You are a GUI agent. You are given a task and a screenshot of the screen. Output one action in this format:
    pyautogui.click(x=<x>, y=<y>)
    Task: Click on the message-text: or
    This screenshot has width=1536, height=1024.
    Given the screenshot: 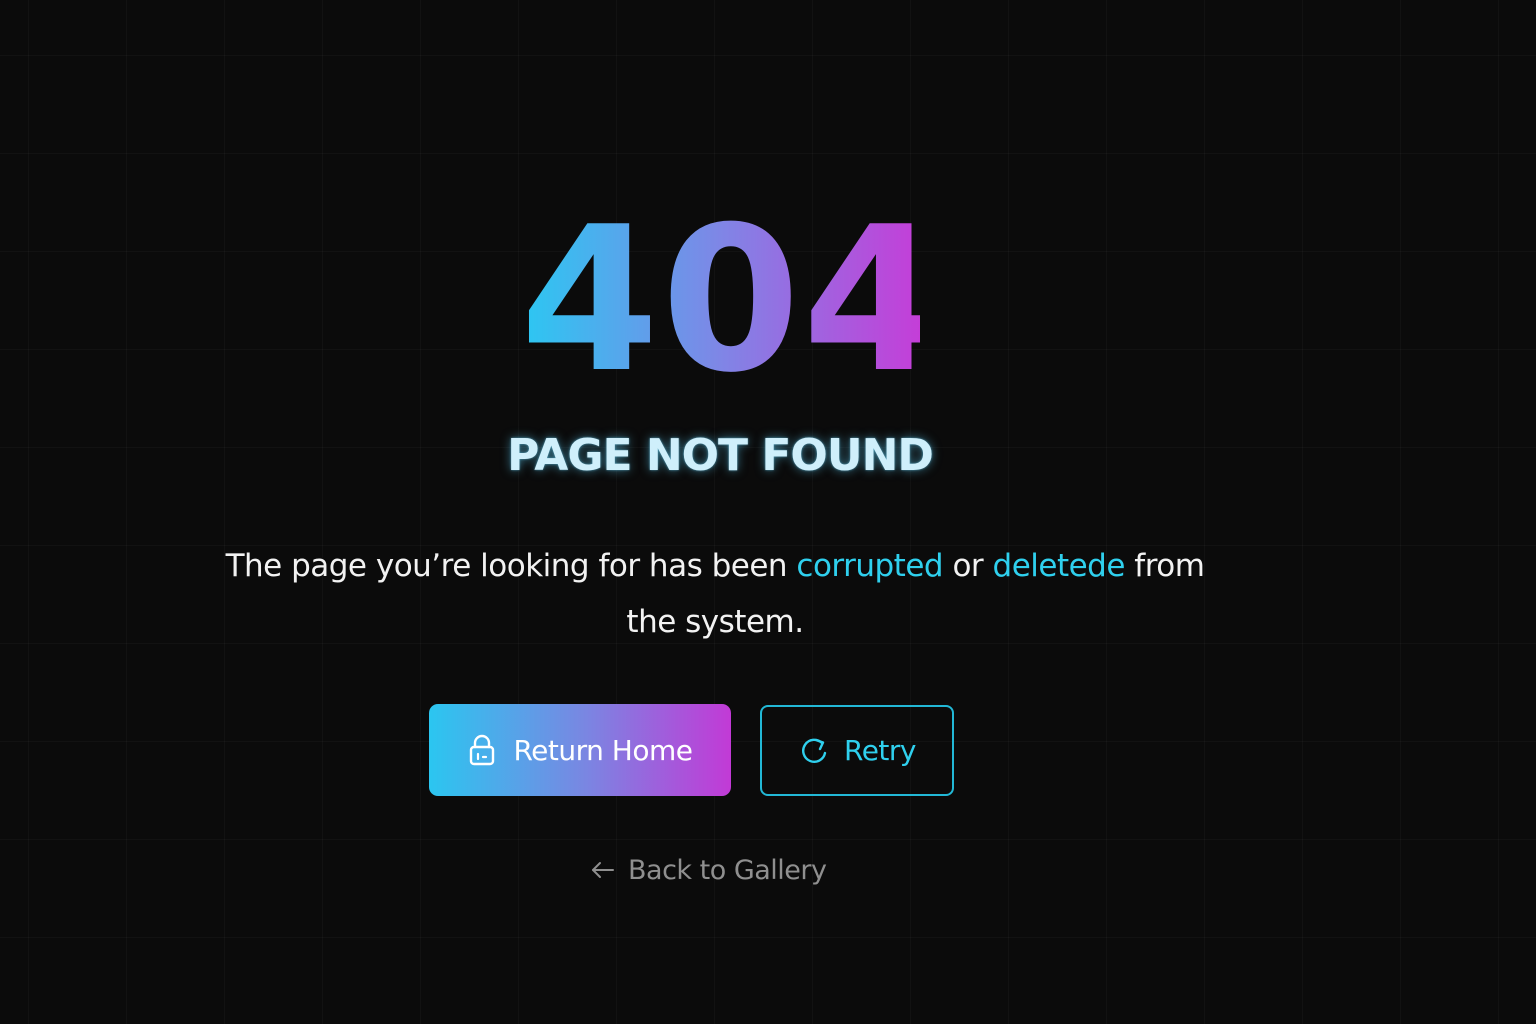 What is the action you would take?
    pyautogui.click(x=968, y=566)
    